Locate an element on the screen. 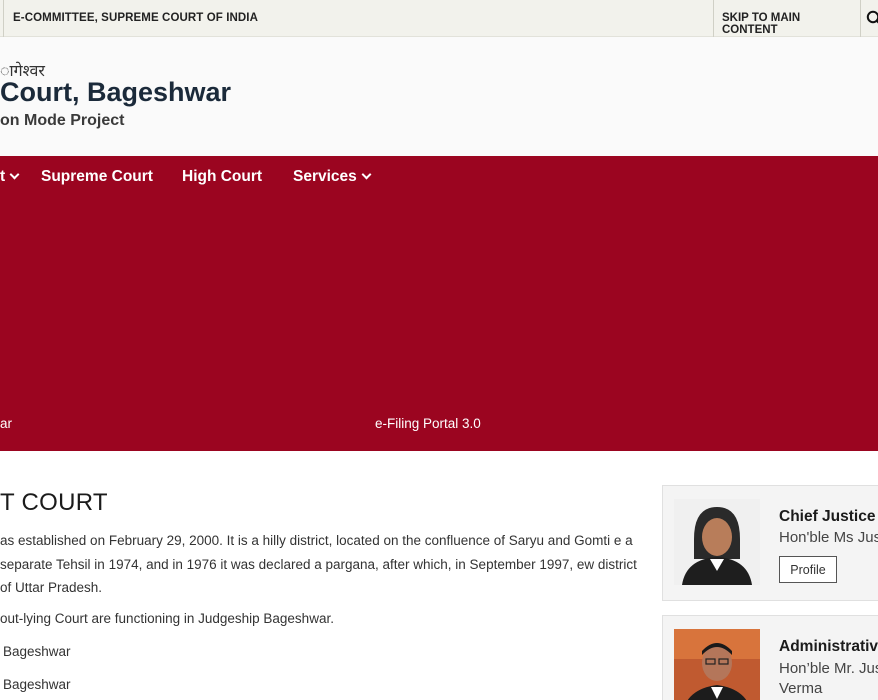  search-icon is located at coordinates (872, 18).